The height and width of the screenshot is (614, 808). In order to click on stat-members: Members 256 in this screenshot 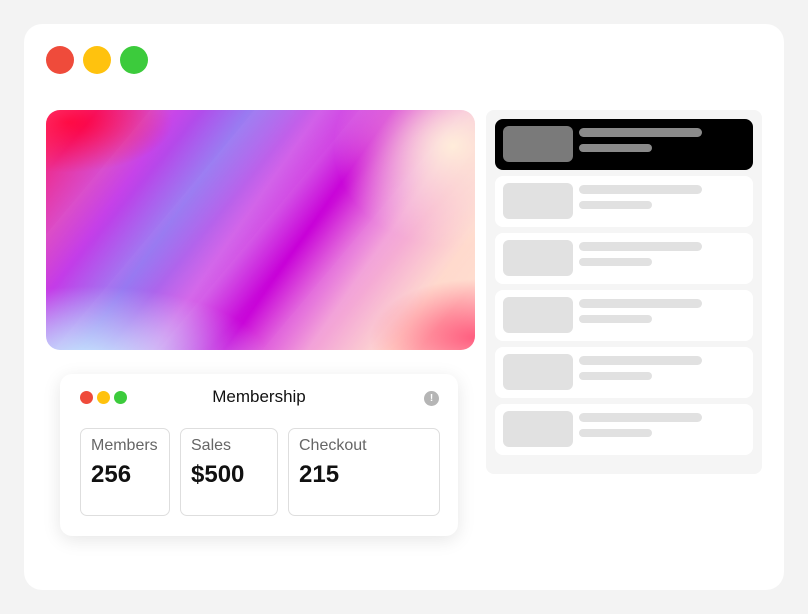, I will do `click(125, 472)`.